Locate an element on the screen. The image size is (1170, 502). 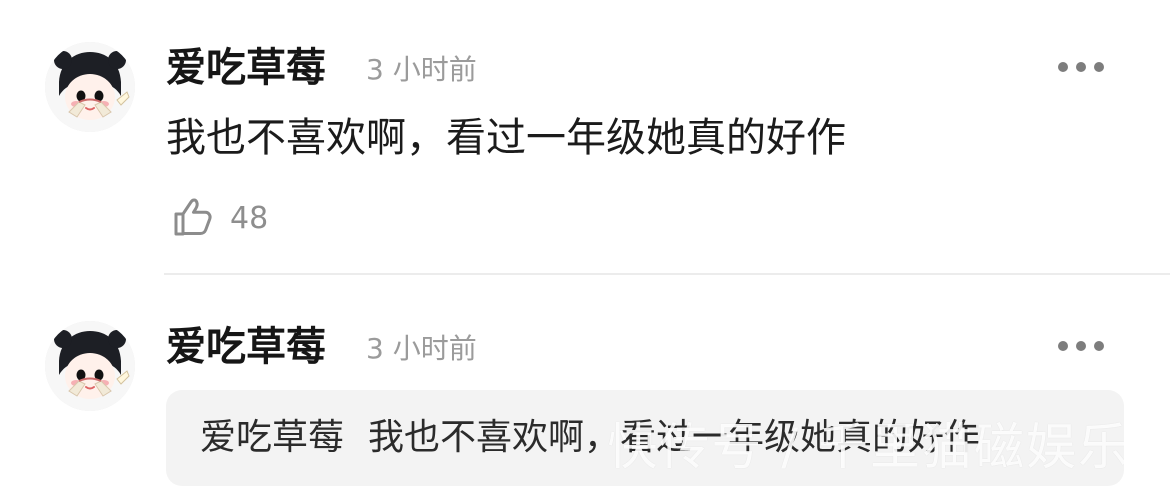
watermark-text: 快传号 / 千里猫磁娱乐 is located at coordinates (865, 447).